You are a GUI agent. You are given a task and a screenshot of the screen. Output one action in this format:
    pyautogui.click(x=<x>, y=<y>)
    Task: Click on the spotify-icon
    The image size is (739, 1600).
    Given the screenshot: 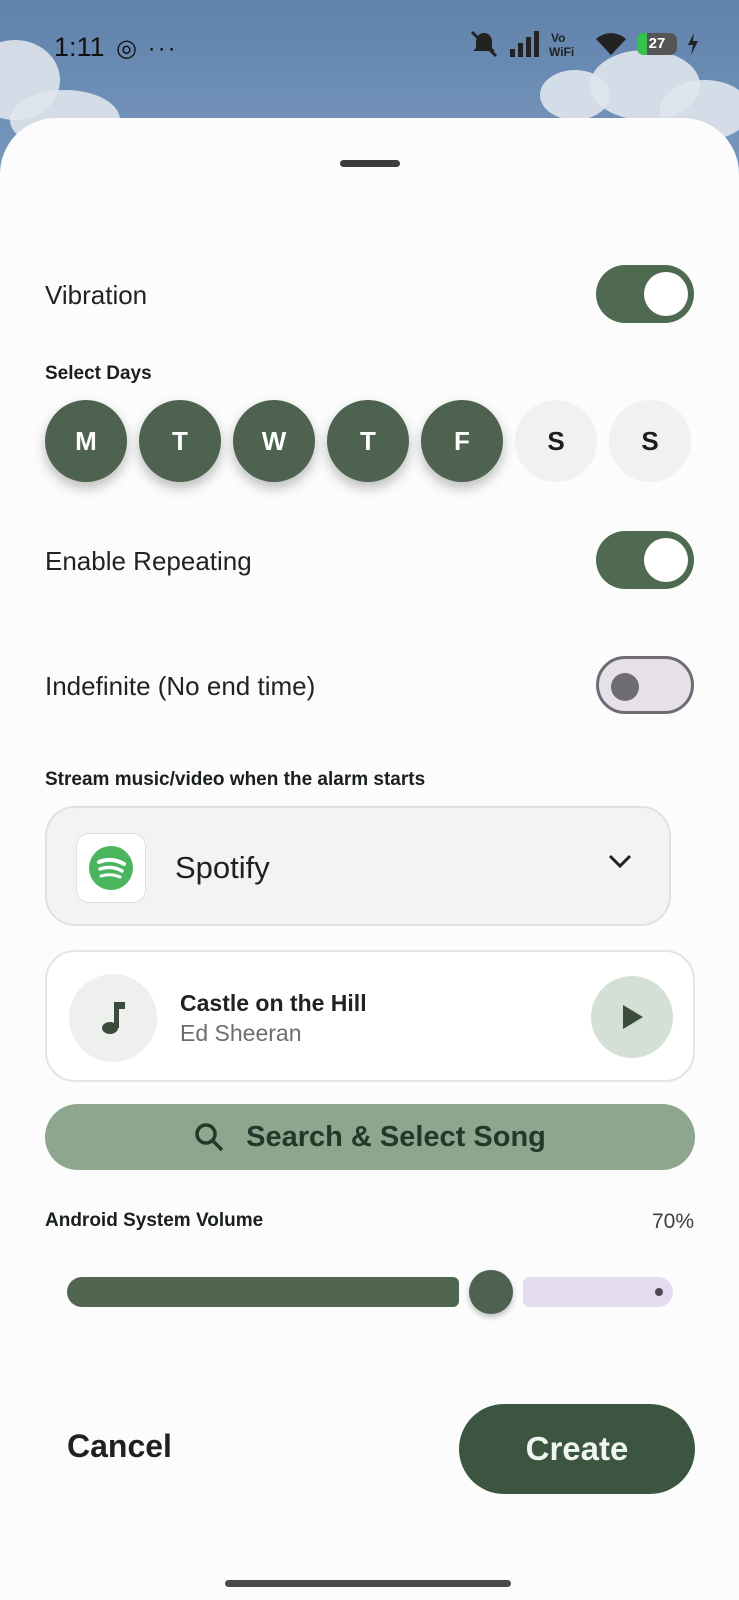 What is the action you would take?
    pyautogui.click(x=111, y=868)
    